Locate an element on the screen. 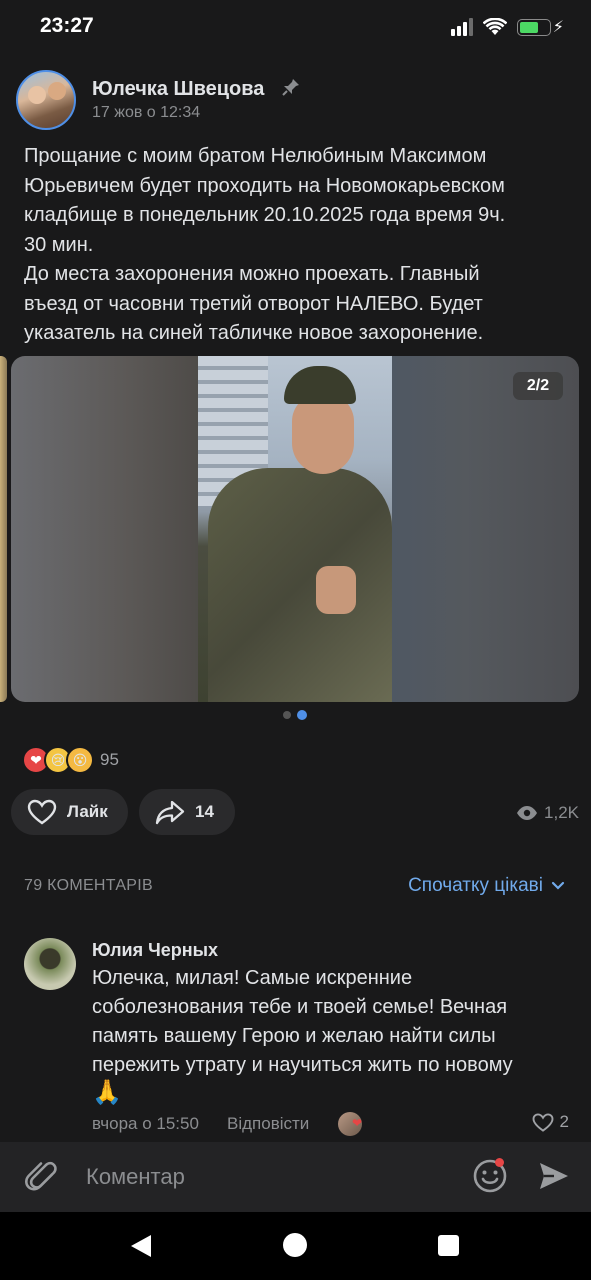 This screenshot has width=591, height=1280. comment-author-avatar is located at coordinates (50, 964).